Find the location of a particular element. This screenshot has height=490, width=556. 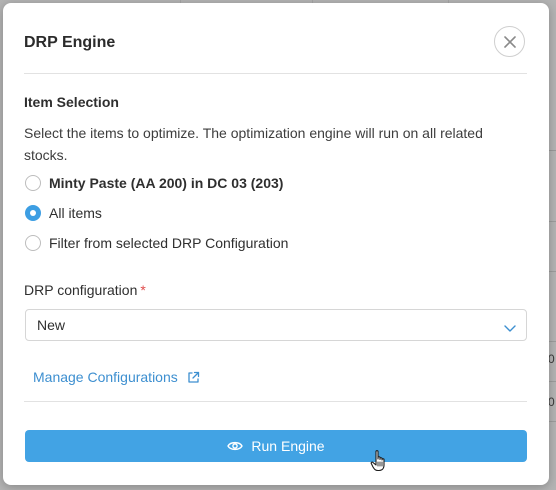

radio-option-filter-configuration: Filter from selected DRP Configuration is located at coordinates (156, 243).